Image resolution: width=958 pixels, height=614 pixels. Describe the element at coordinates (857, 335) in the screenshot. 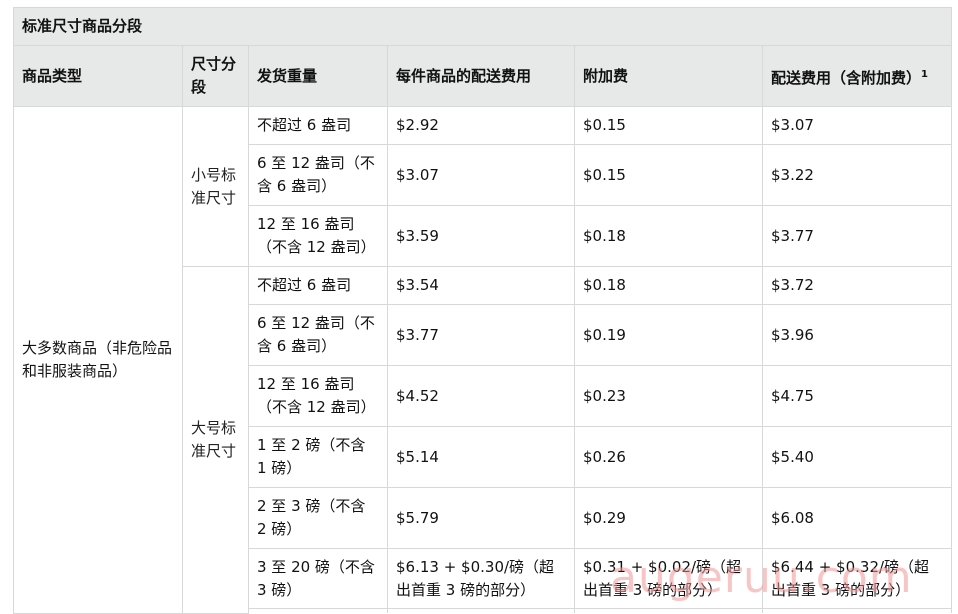

I see `total-cell: $3.96` at that location.